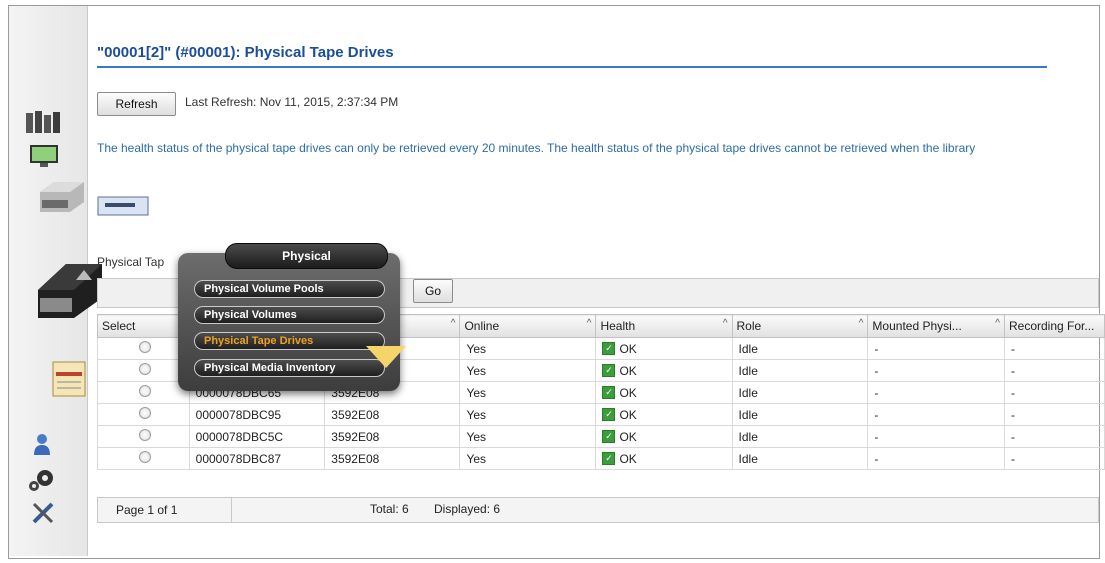 The height and width of the screenshot is (563, 1105). Describe the element at coordinates (598, 510) in the screenshot. I see `table-pager: Page 1 of 1 Total: 6 Displayed: 6` at that location.